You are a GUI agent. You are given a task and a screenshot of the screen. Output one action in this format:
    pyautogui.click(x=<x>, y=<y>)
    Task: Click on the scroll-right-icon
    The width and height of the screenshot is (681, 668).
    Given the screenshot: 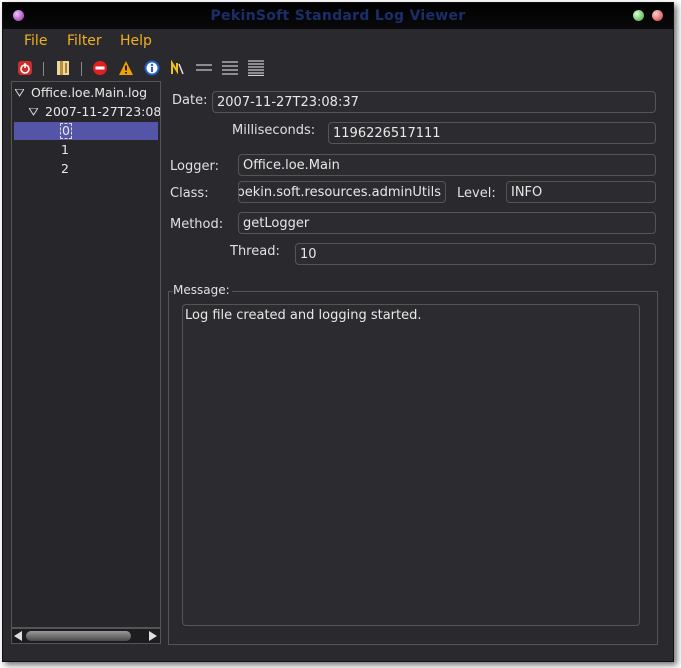 What is the action you would take?
    pyautogui.click(x=153, y=636)
    